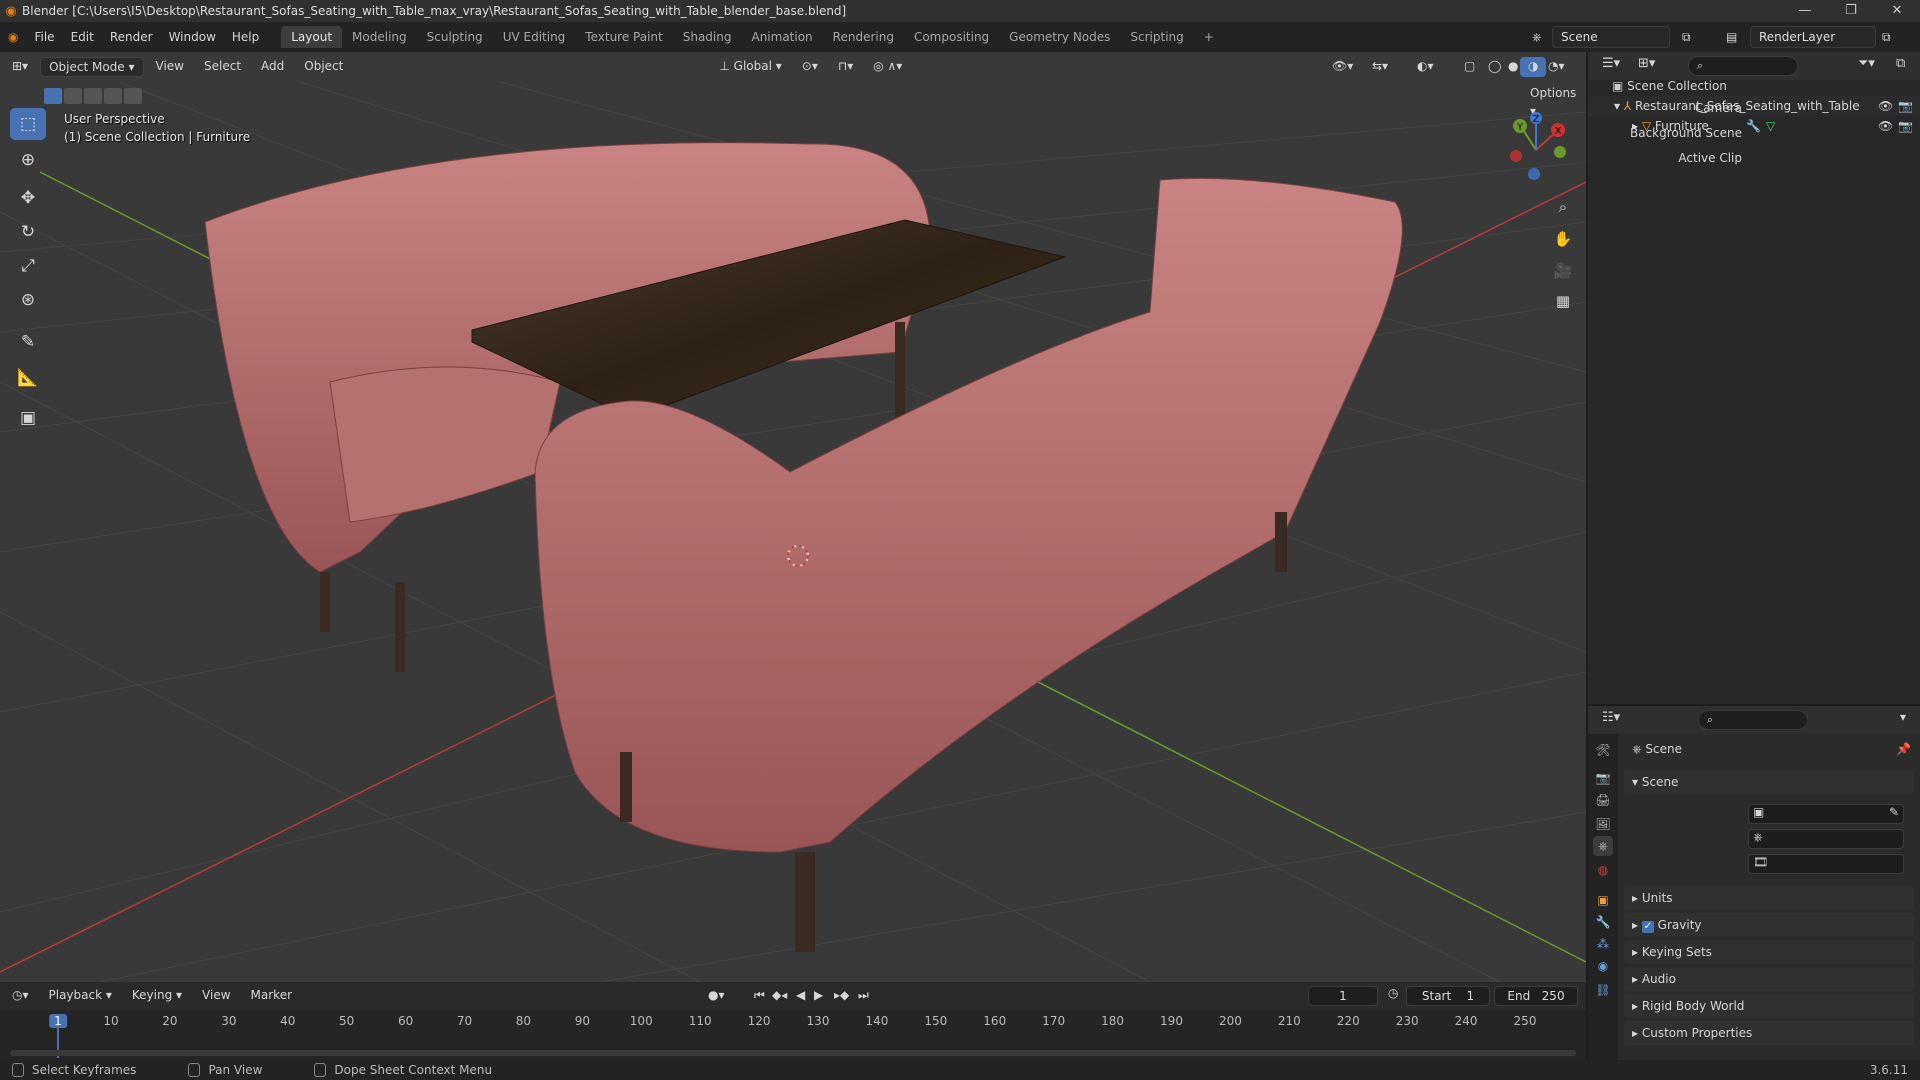 The width and height of the screenshot is (1920, 1080). What do you see at coordinates (131, 37) in the screenshot?
I see `menu-render: Render` at bounding box center [131, 37].